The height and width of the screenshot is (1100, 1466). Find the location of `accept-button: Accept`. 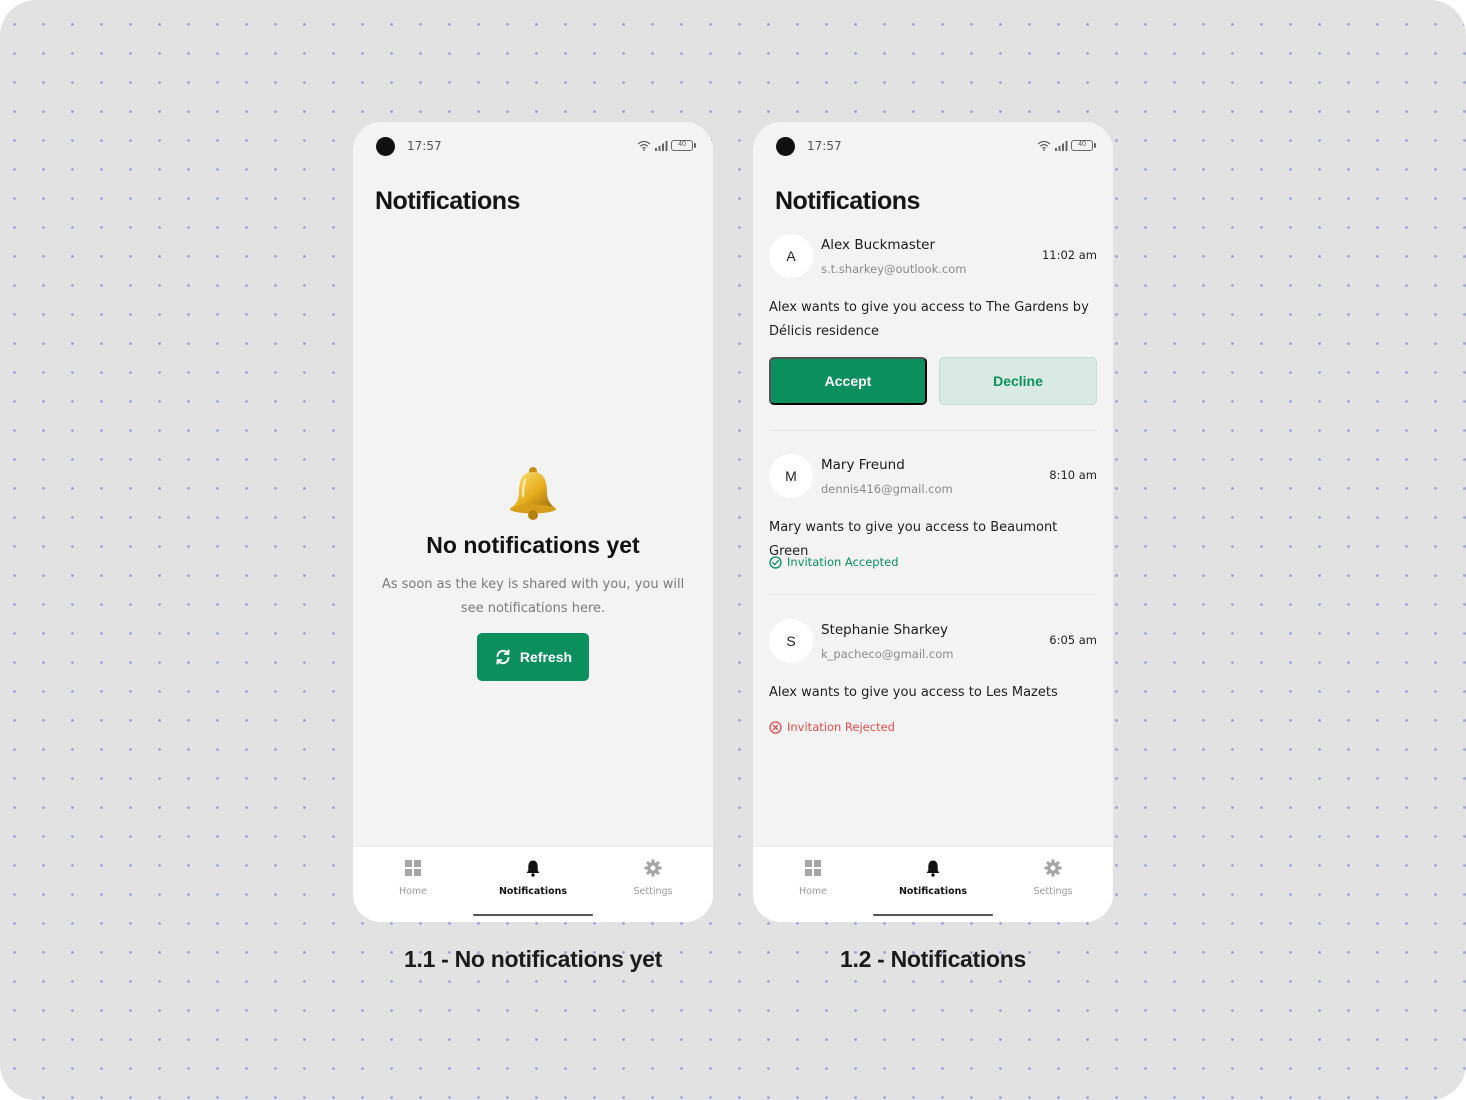

accept-button: Accept is located at coordinates (848, 381).